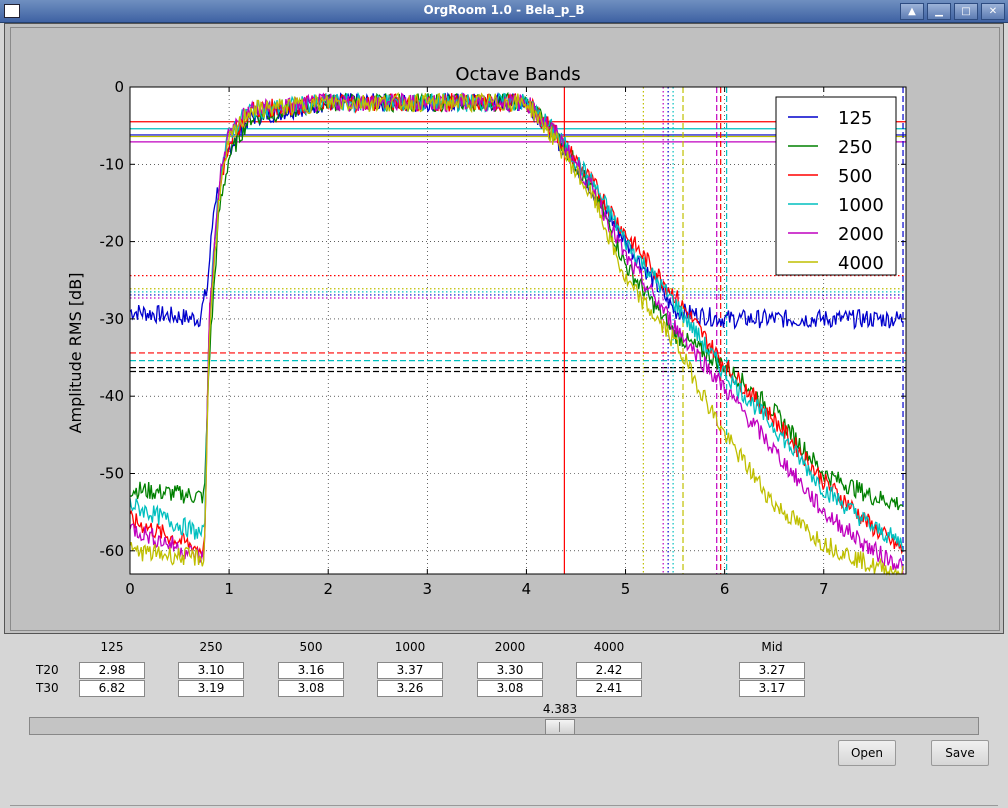 This screenshot has height=808, width=1008. What do you see at coordinates (609, 647) in the screenshot?
I see `band-header-4000: 4000` at bounding box center [609, 647].